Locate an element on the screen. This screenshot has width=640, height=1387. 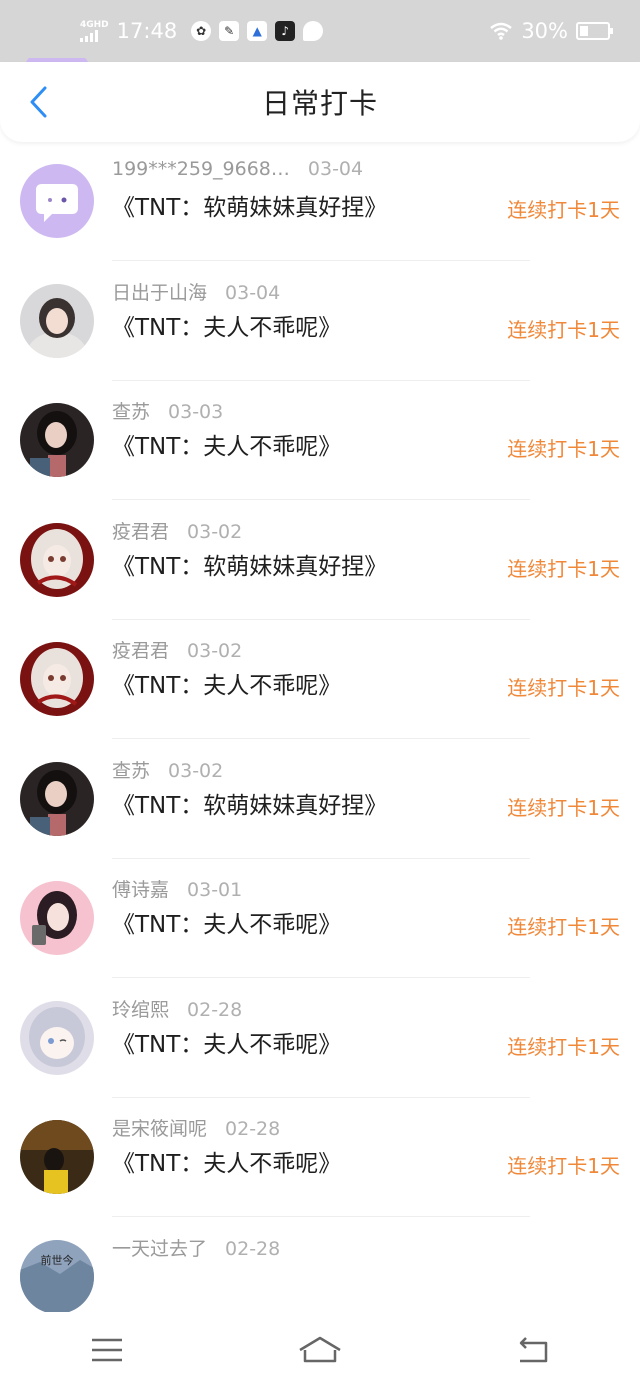
return-icon is located at coordinates (534, 1349).